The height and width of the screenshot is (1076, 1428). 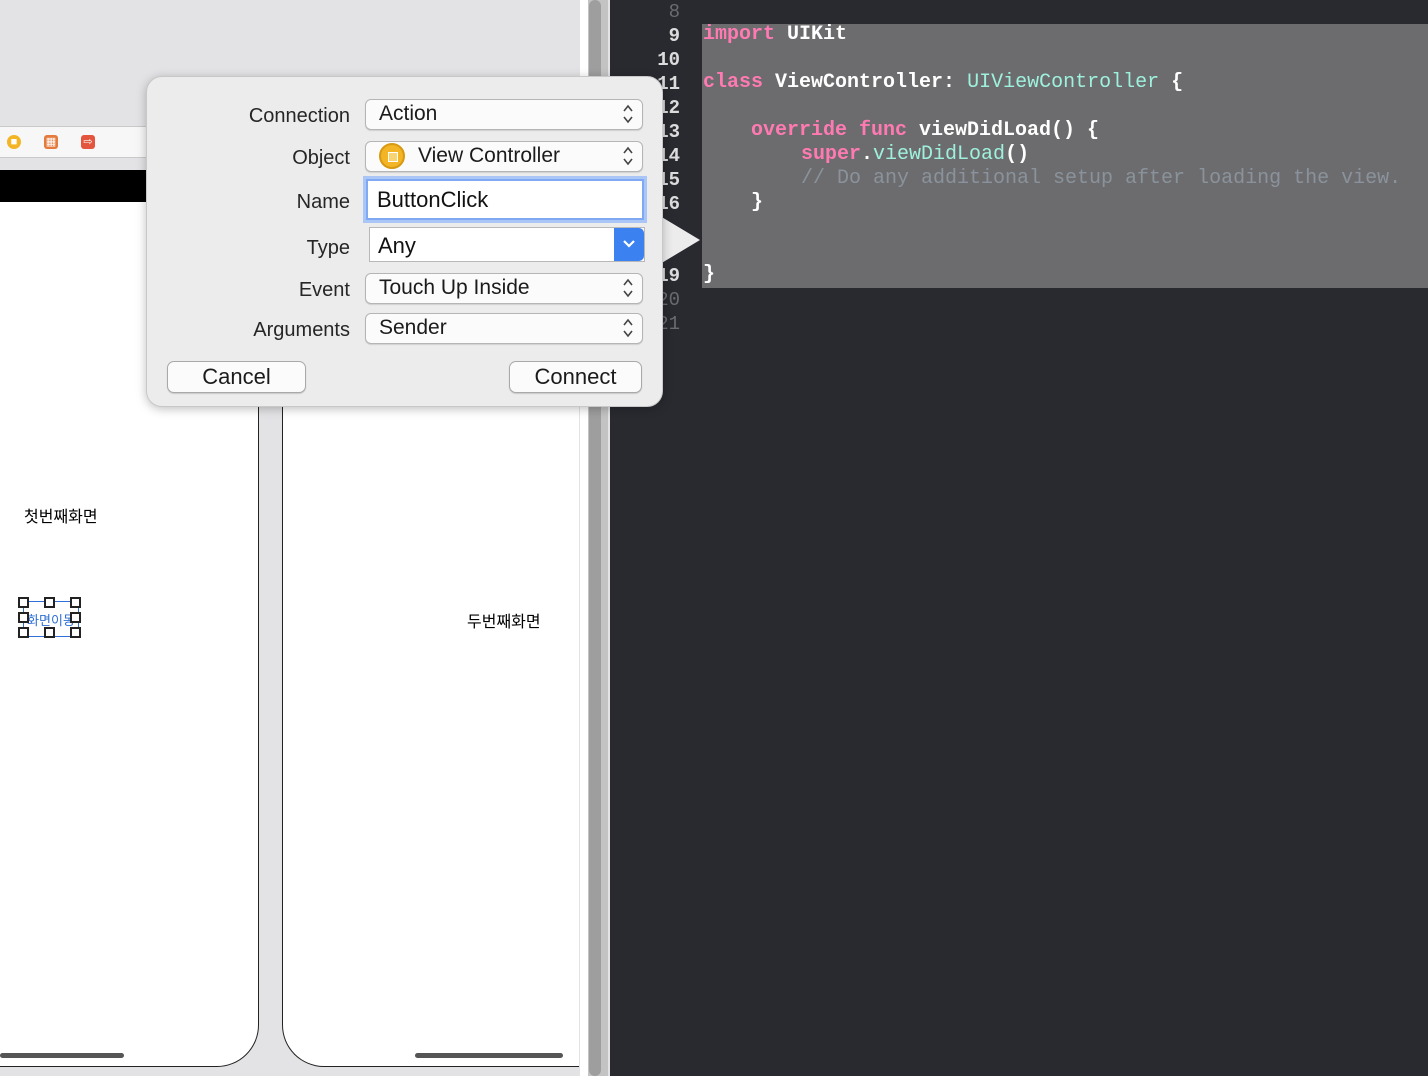 What do you see at coordinates (757, 202) in the screenshot?
I see `code-line-close-func: }` at bounding box center [757, 202].